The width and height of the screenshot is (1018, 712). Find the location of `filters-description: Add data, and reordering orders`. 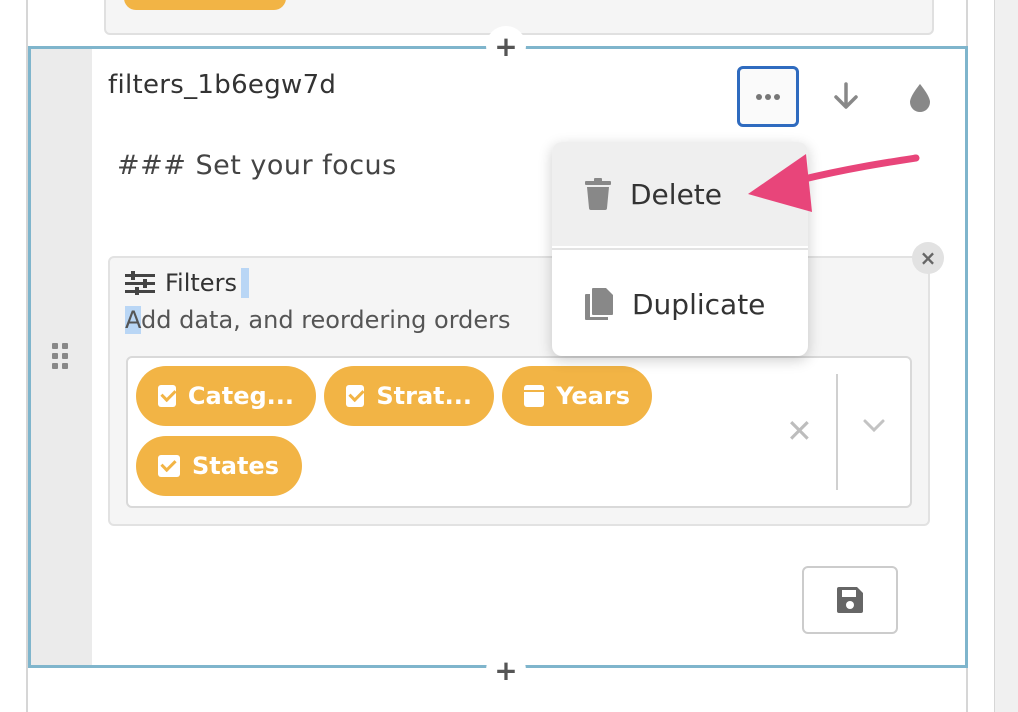

filters-description: Add data, and reordering orders is located at coordinates (318, 320).